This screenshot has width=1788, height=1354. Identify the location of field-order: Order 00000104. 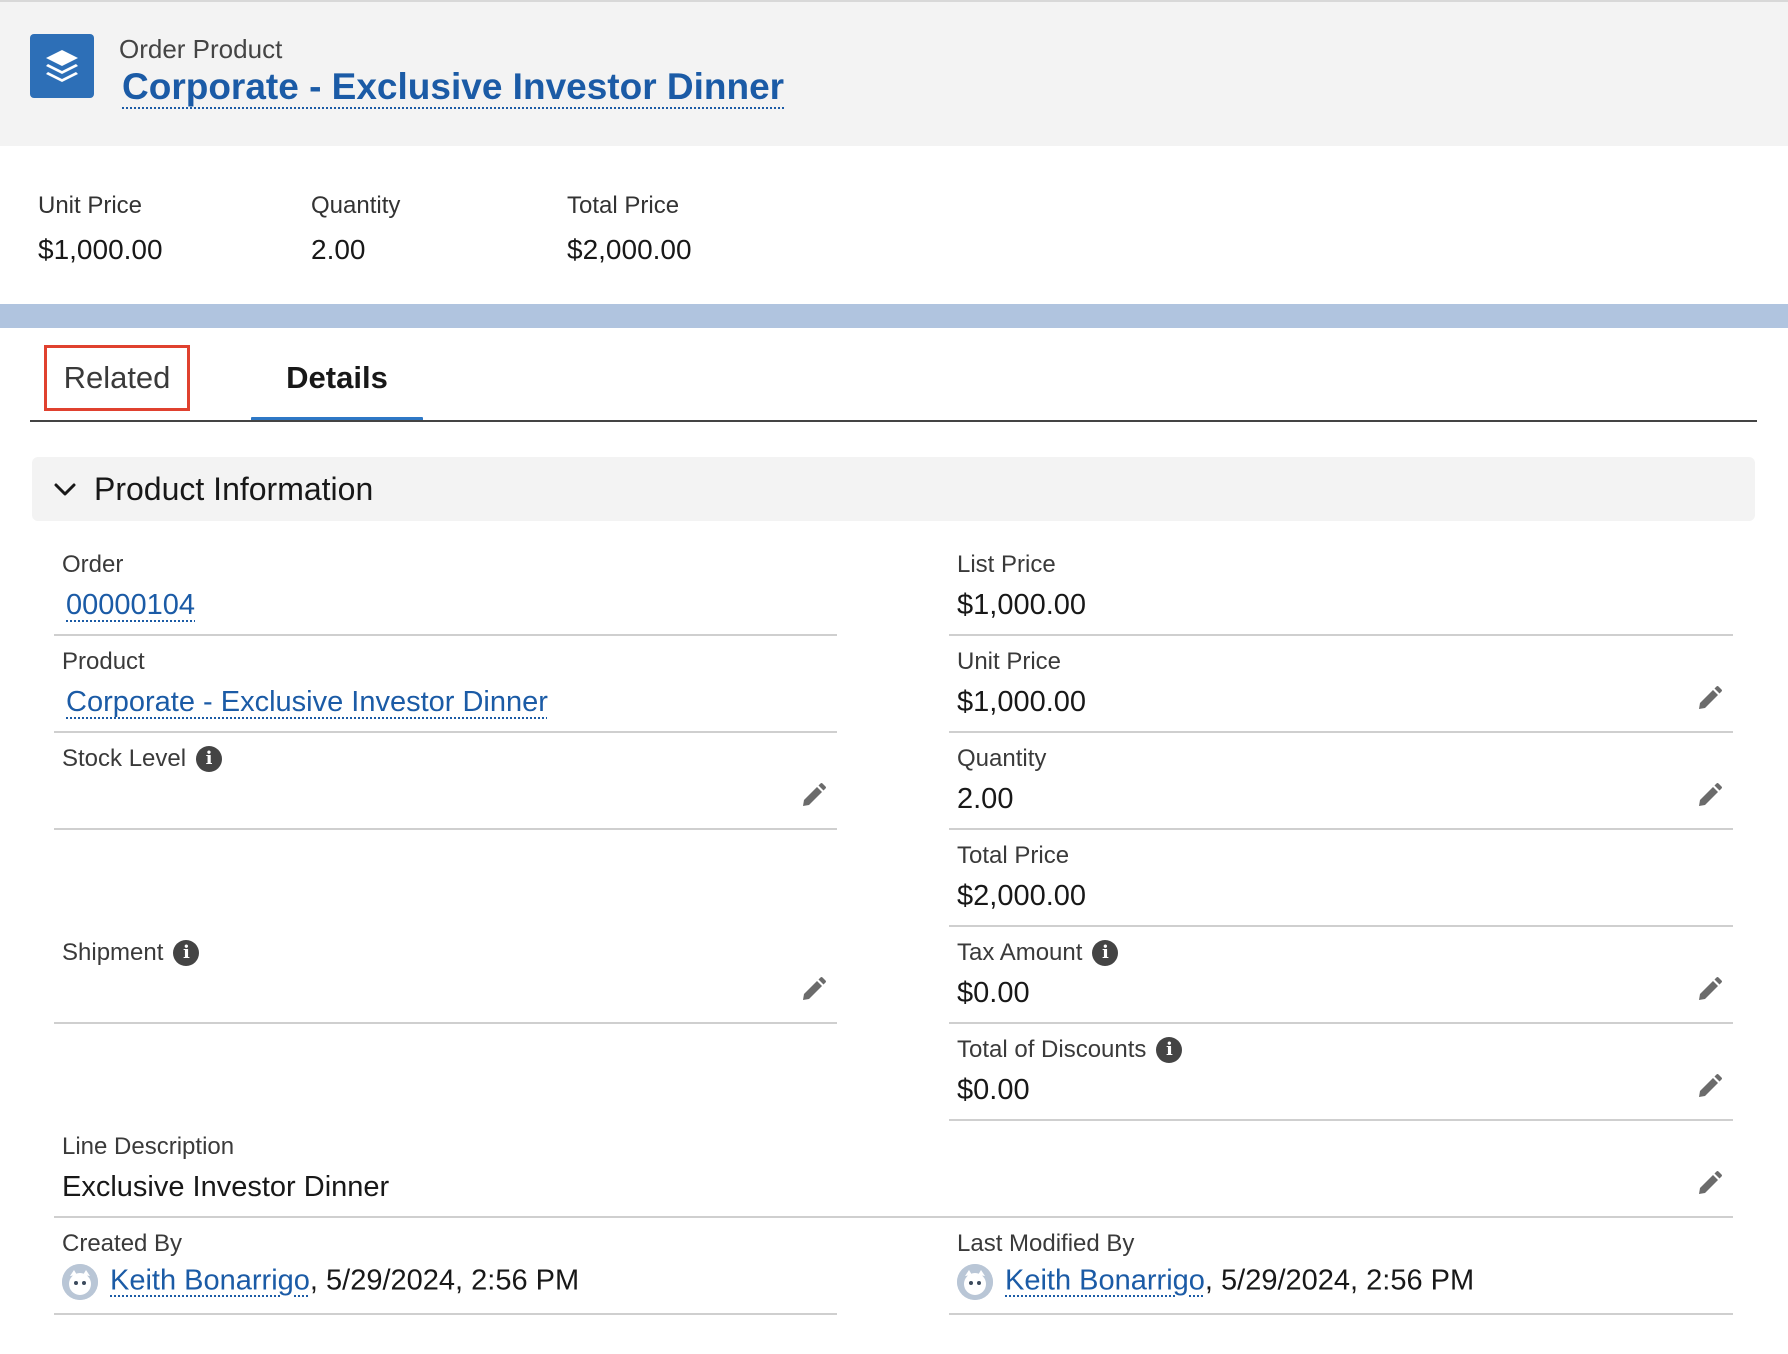
(445, 593).